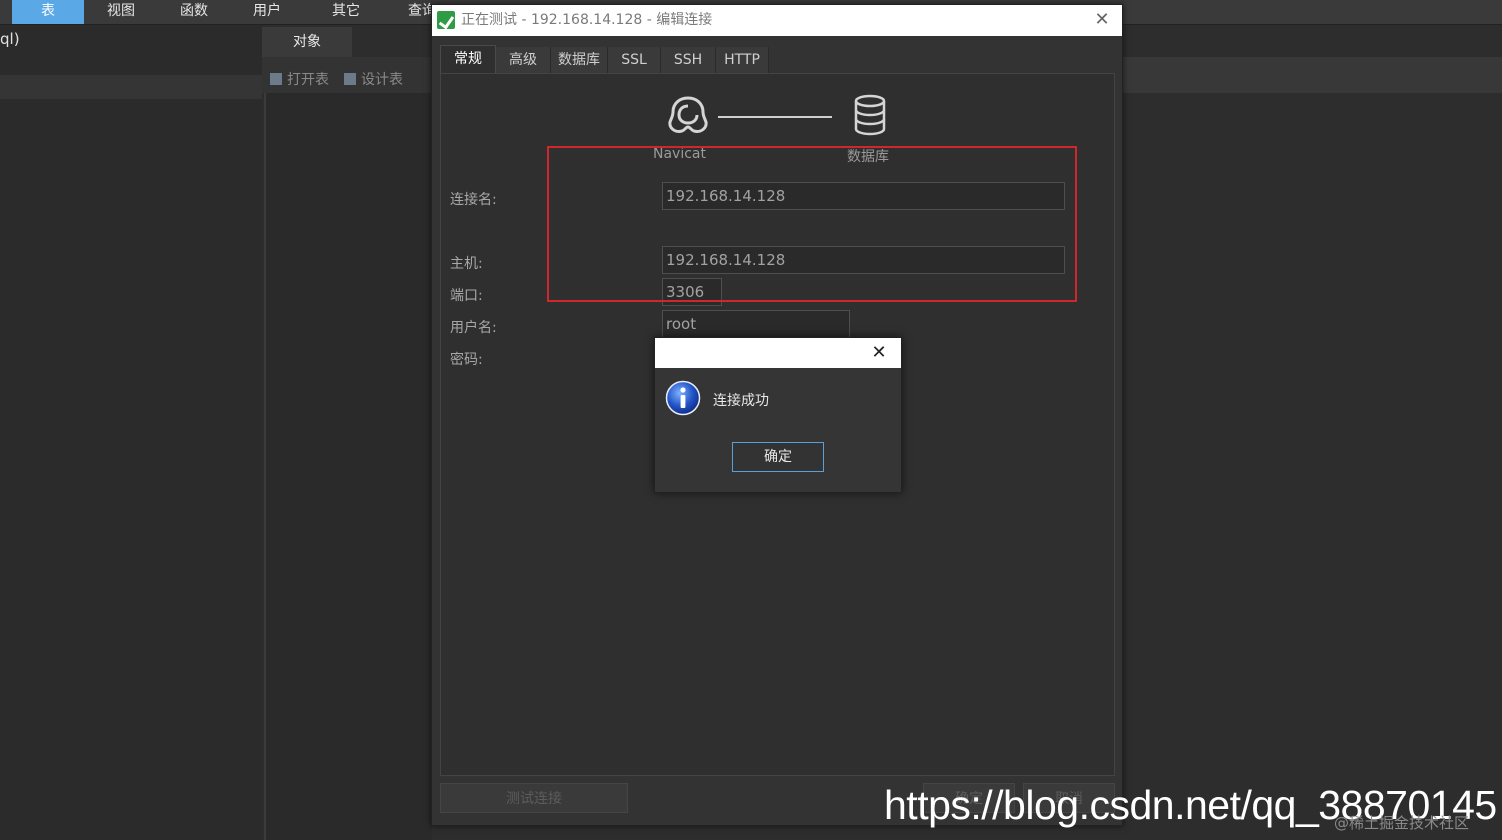  What do you see at coordinates (350, 79) in the screenshot?
I see `design-icon` at bounding box center [350, 79].